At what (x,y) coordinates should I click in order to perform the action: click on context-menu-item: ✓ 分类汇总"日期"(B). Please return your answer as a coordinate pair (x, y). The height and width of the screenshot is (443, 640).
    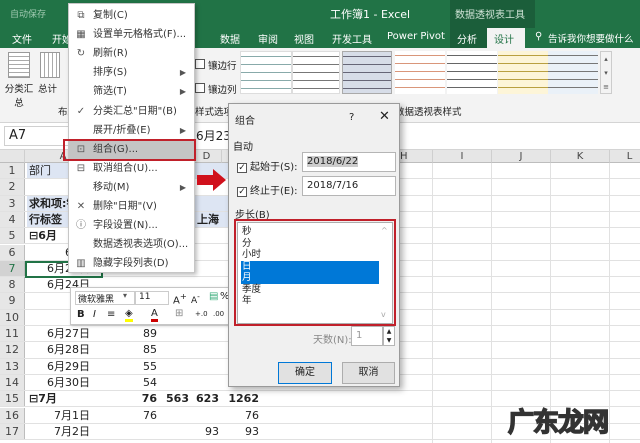
    Looking at the image, I should click on (131, 111).